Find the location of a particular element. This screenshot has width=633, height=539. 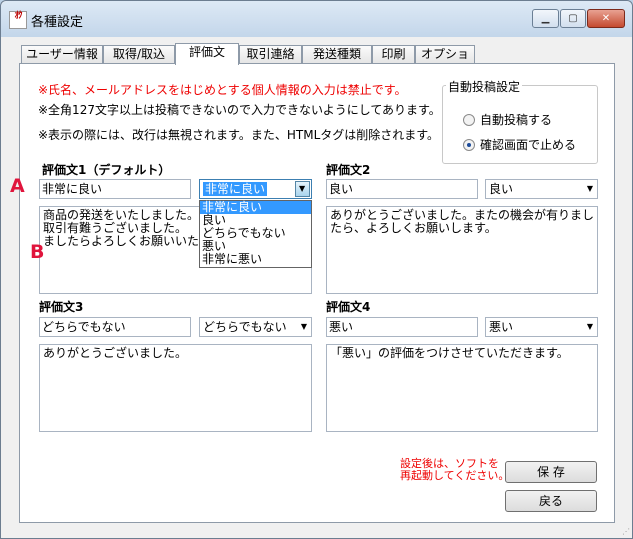

length-note: ※全角127文字以上は投稿できないので入力できないようにしてあります。 is located at coordinates (239, 110).